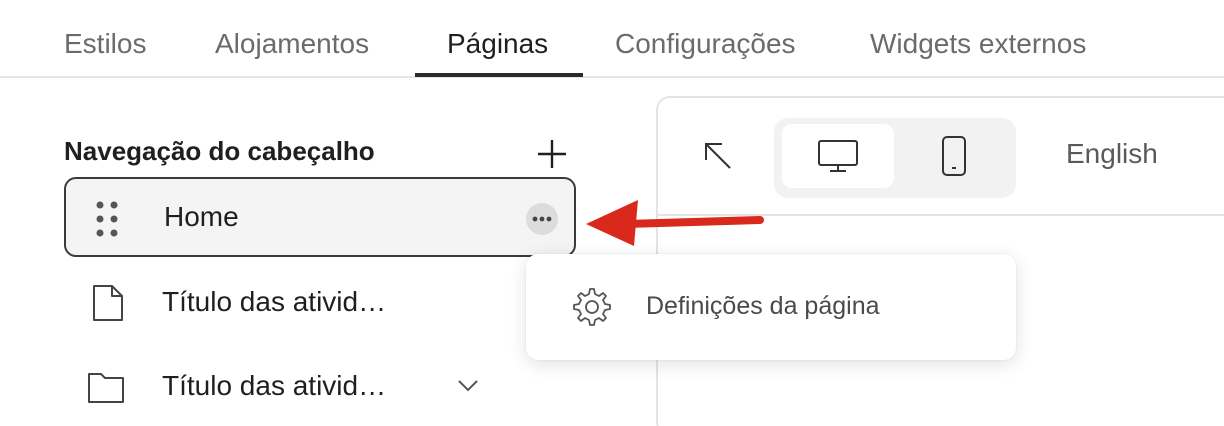 The width and height of the screenshot is (1224, 426). What do you see at coordinates (592, 307) in the screenshot?
I see `gear-icon` at bounding box center [592, 307].